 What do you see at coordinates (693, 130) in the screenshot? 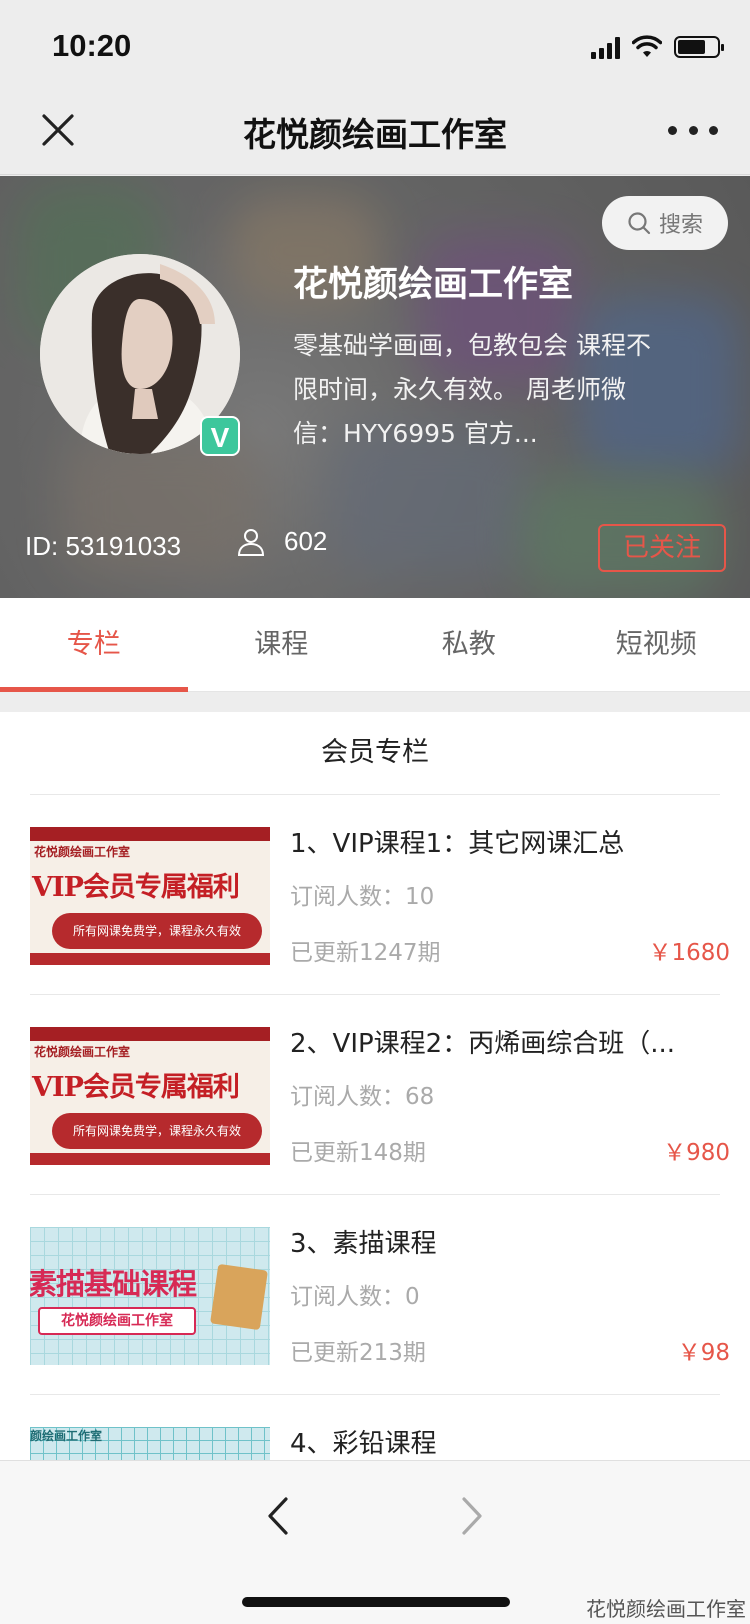
I see `more-icon` at bounding box center [693, 130].